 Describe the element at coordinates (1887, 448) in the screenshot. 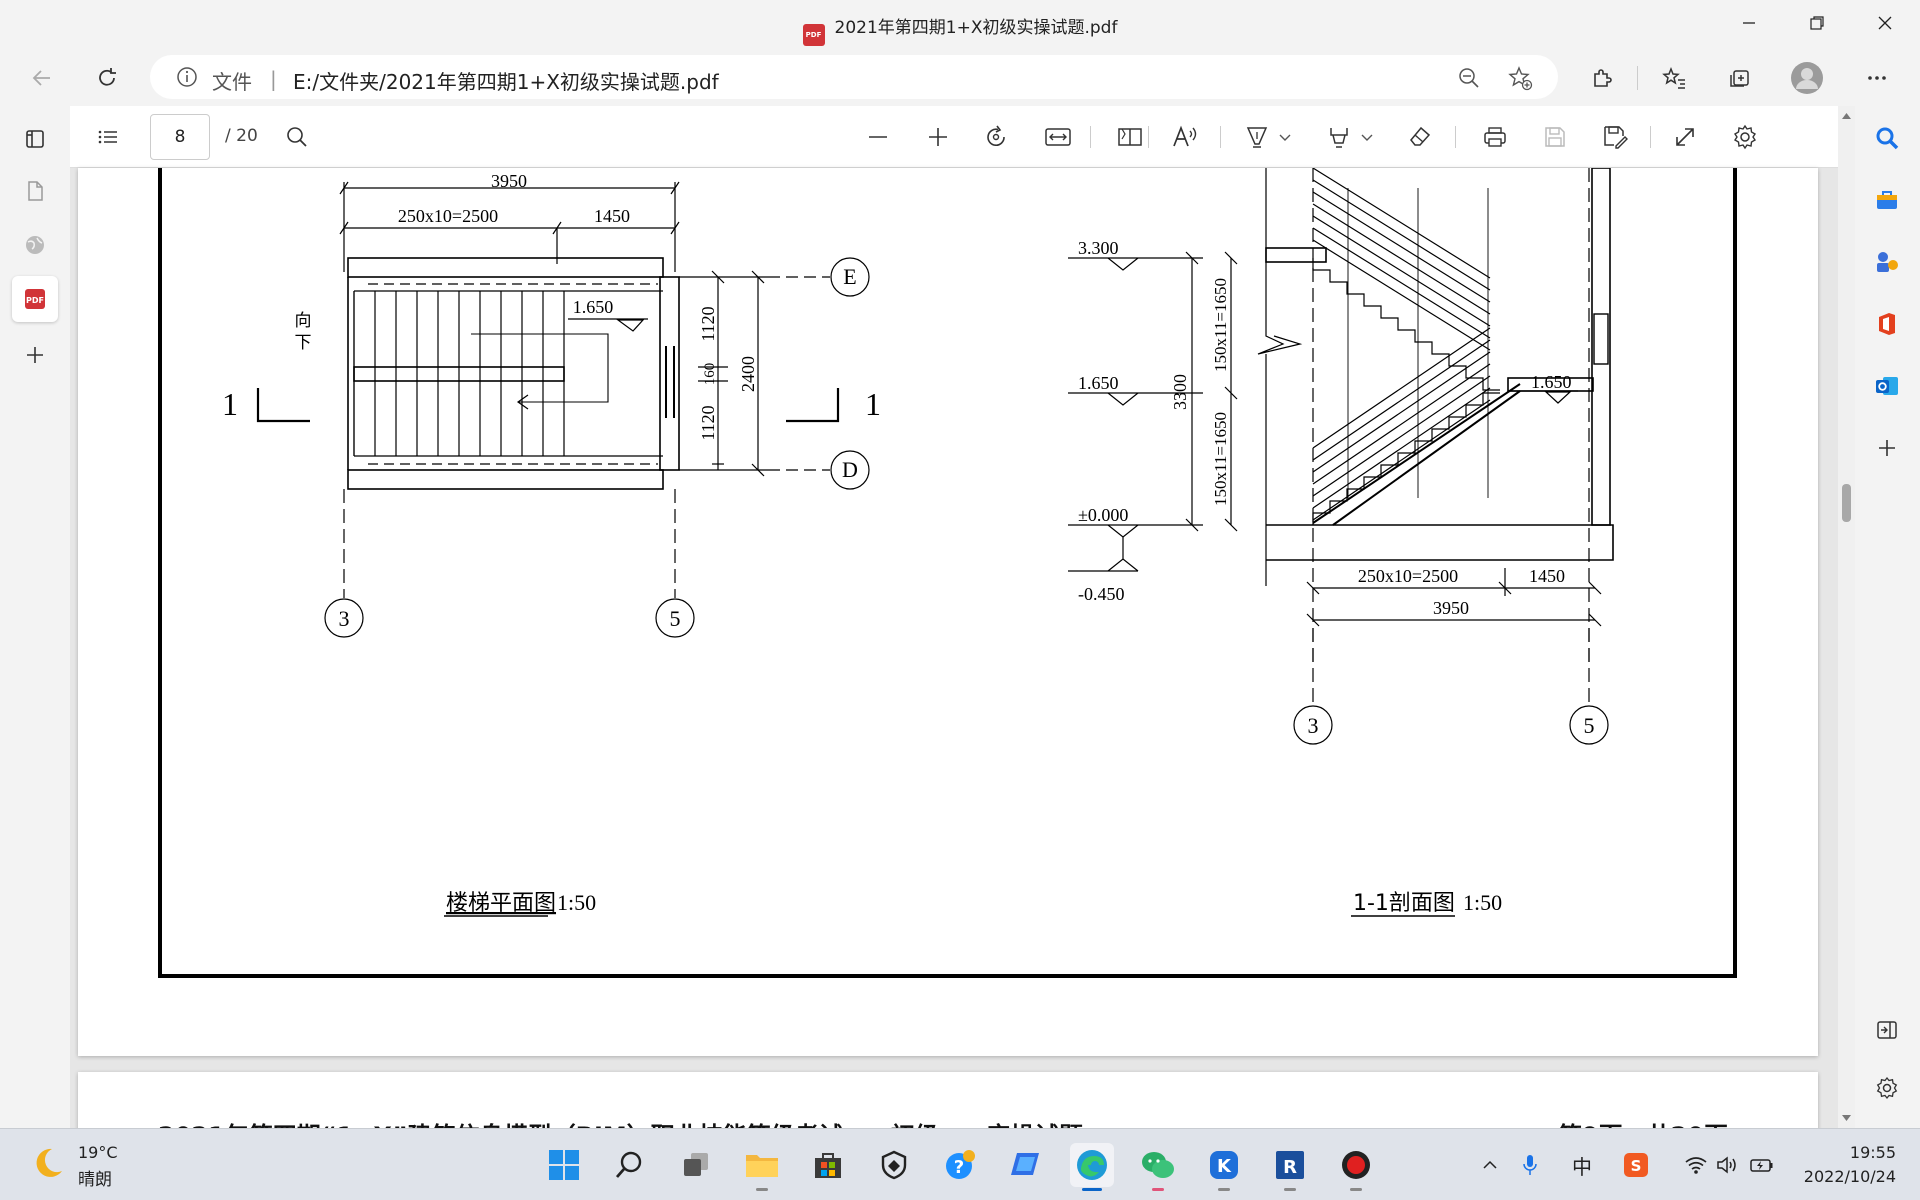

I see `sidebar-add-button` at that location.